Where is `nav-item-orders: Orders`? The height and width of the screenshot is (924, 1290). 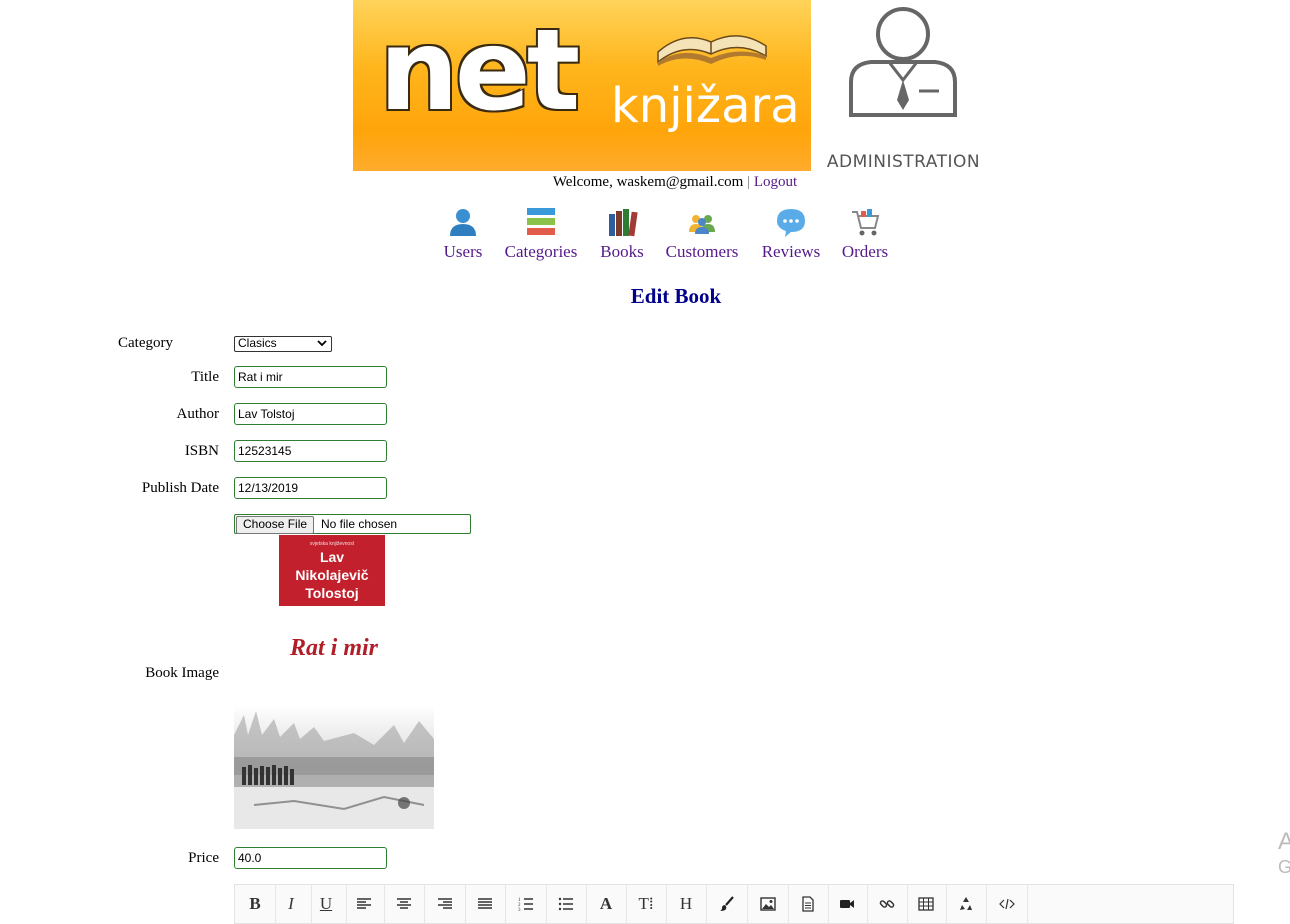 nav-item-orders: Orders is located at coordinates (865, 234).